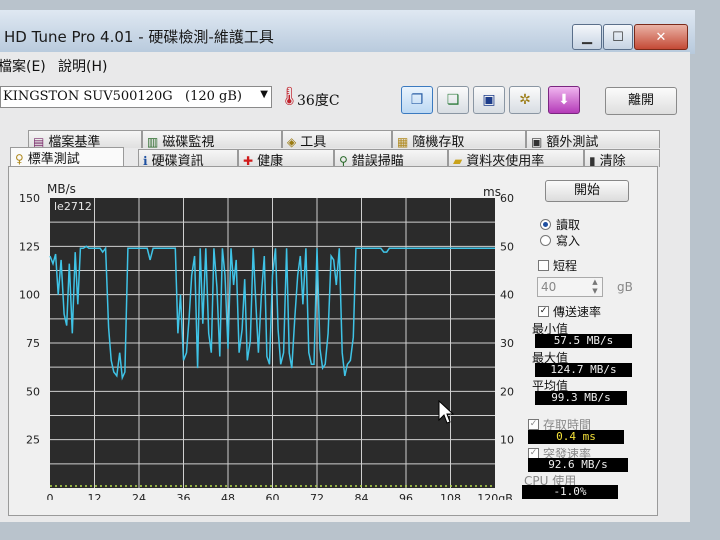  What do you see at coordinates (578, 465) in the screenshot?
I see `burst-rate-value: 92.6 MB/s` at bounding box center [578, 465].